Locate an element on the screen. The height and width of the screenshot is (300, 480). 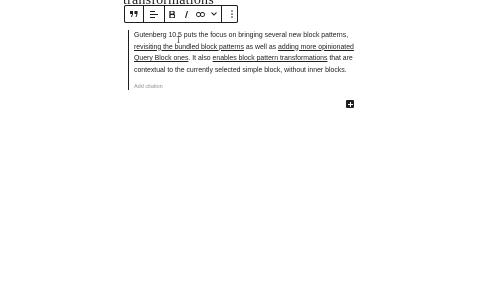
quote-block-button is located at coordinates (134, 14).